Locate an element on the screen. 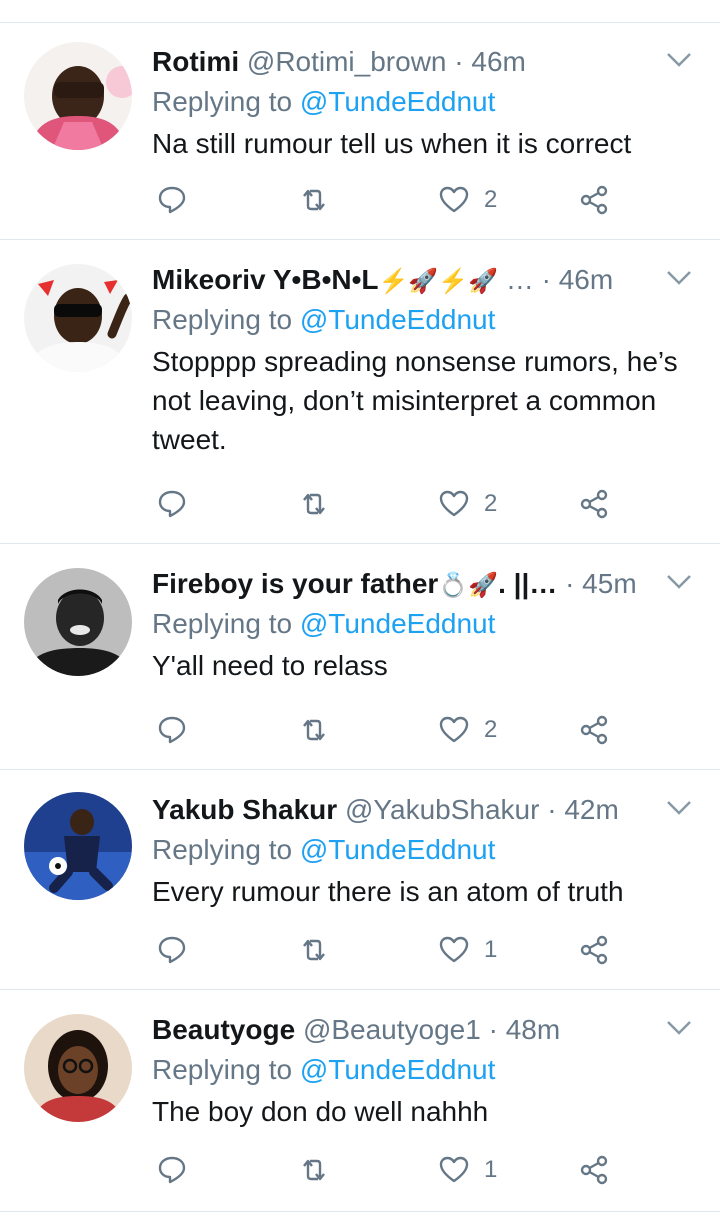 The width and height of the screenshot is (720, 1229). action-bar: 1 is located at coordinates (412, 950).